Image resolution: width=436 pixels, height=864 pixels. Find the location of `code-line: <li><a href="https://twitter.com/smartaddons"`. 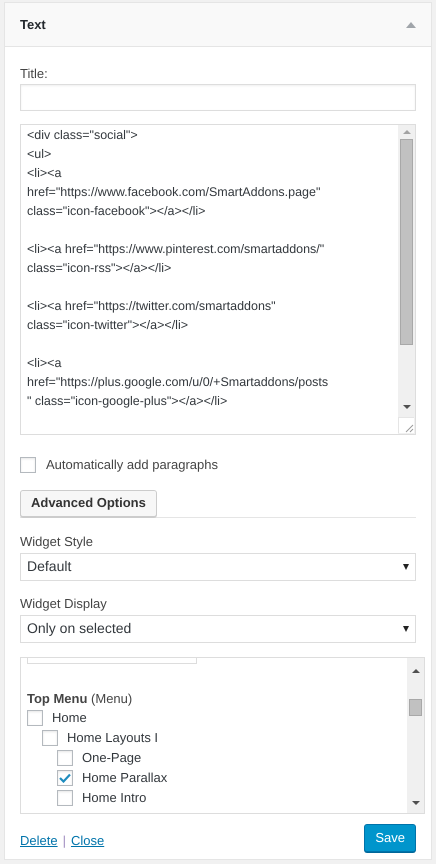

code-line: <li><a href="https://twitter.com/smartaddons" is located at coordinates (152, 306).